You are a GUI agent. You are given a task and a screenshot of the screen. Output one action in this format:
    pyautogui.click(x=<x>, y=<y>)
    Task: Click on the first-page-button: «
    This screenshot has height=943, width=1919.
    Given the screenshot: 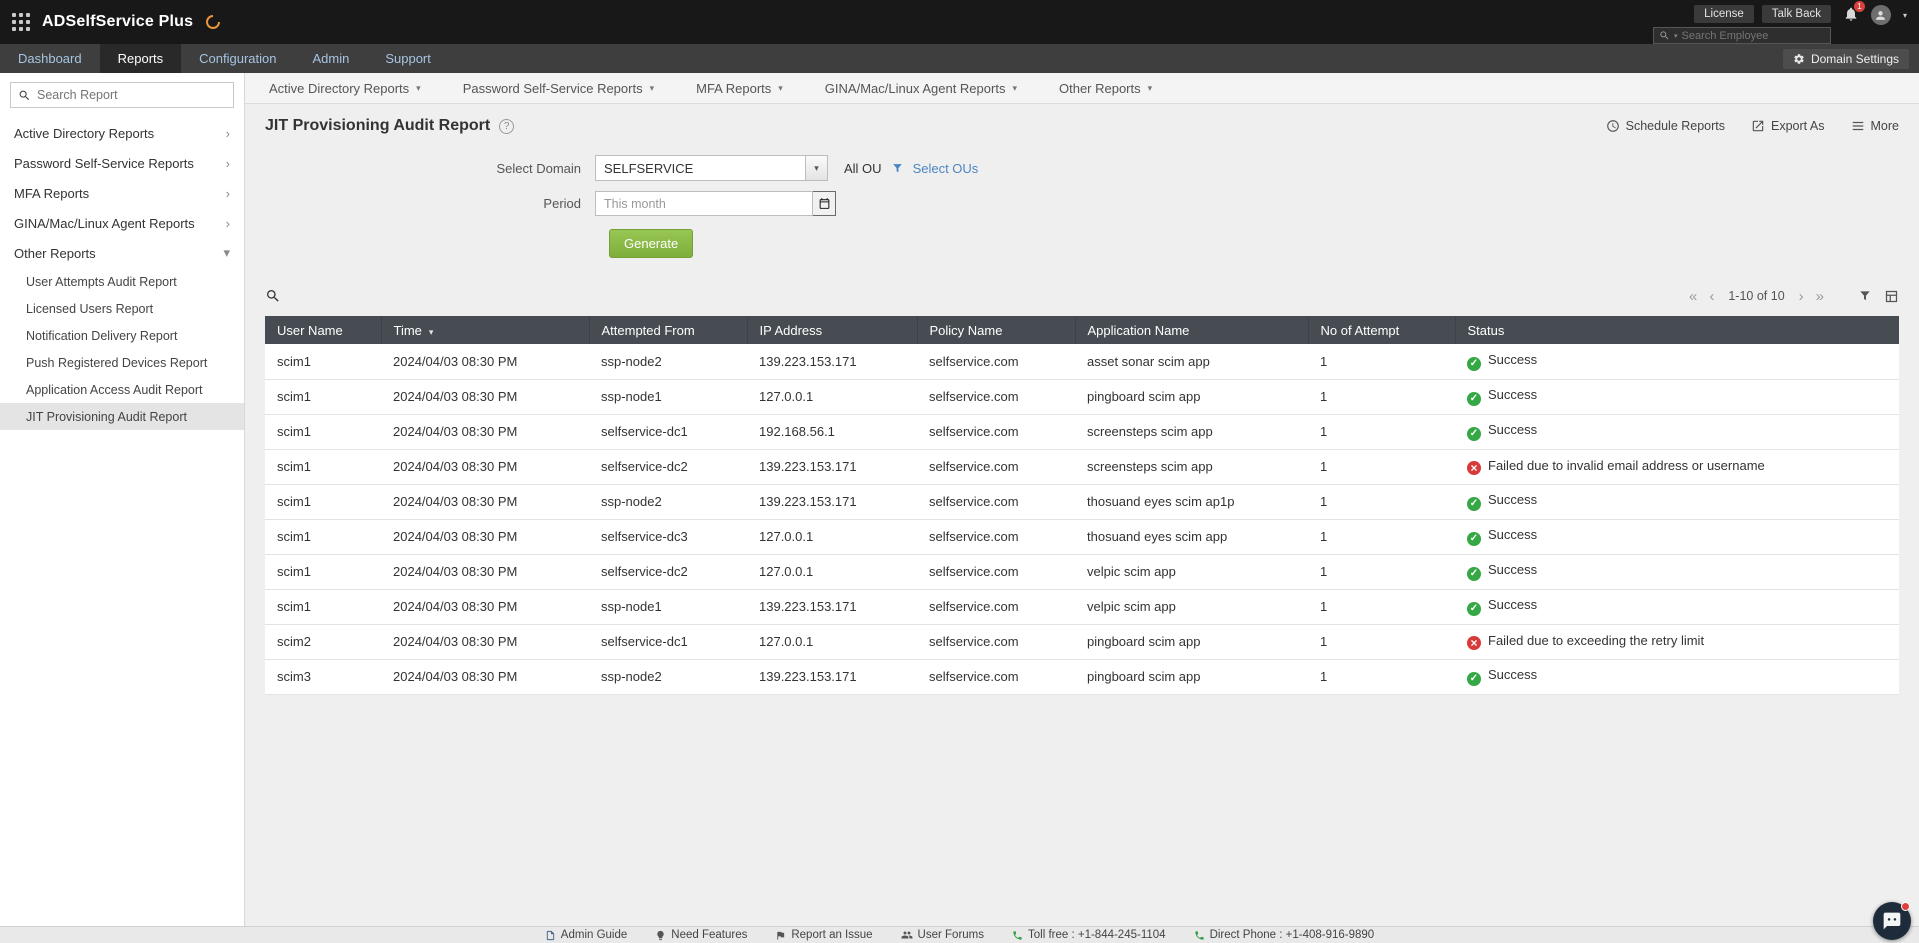 What is the action you would take?
    pyautogui.click(x=1693, y=296)
    